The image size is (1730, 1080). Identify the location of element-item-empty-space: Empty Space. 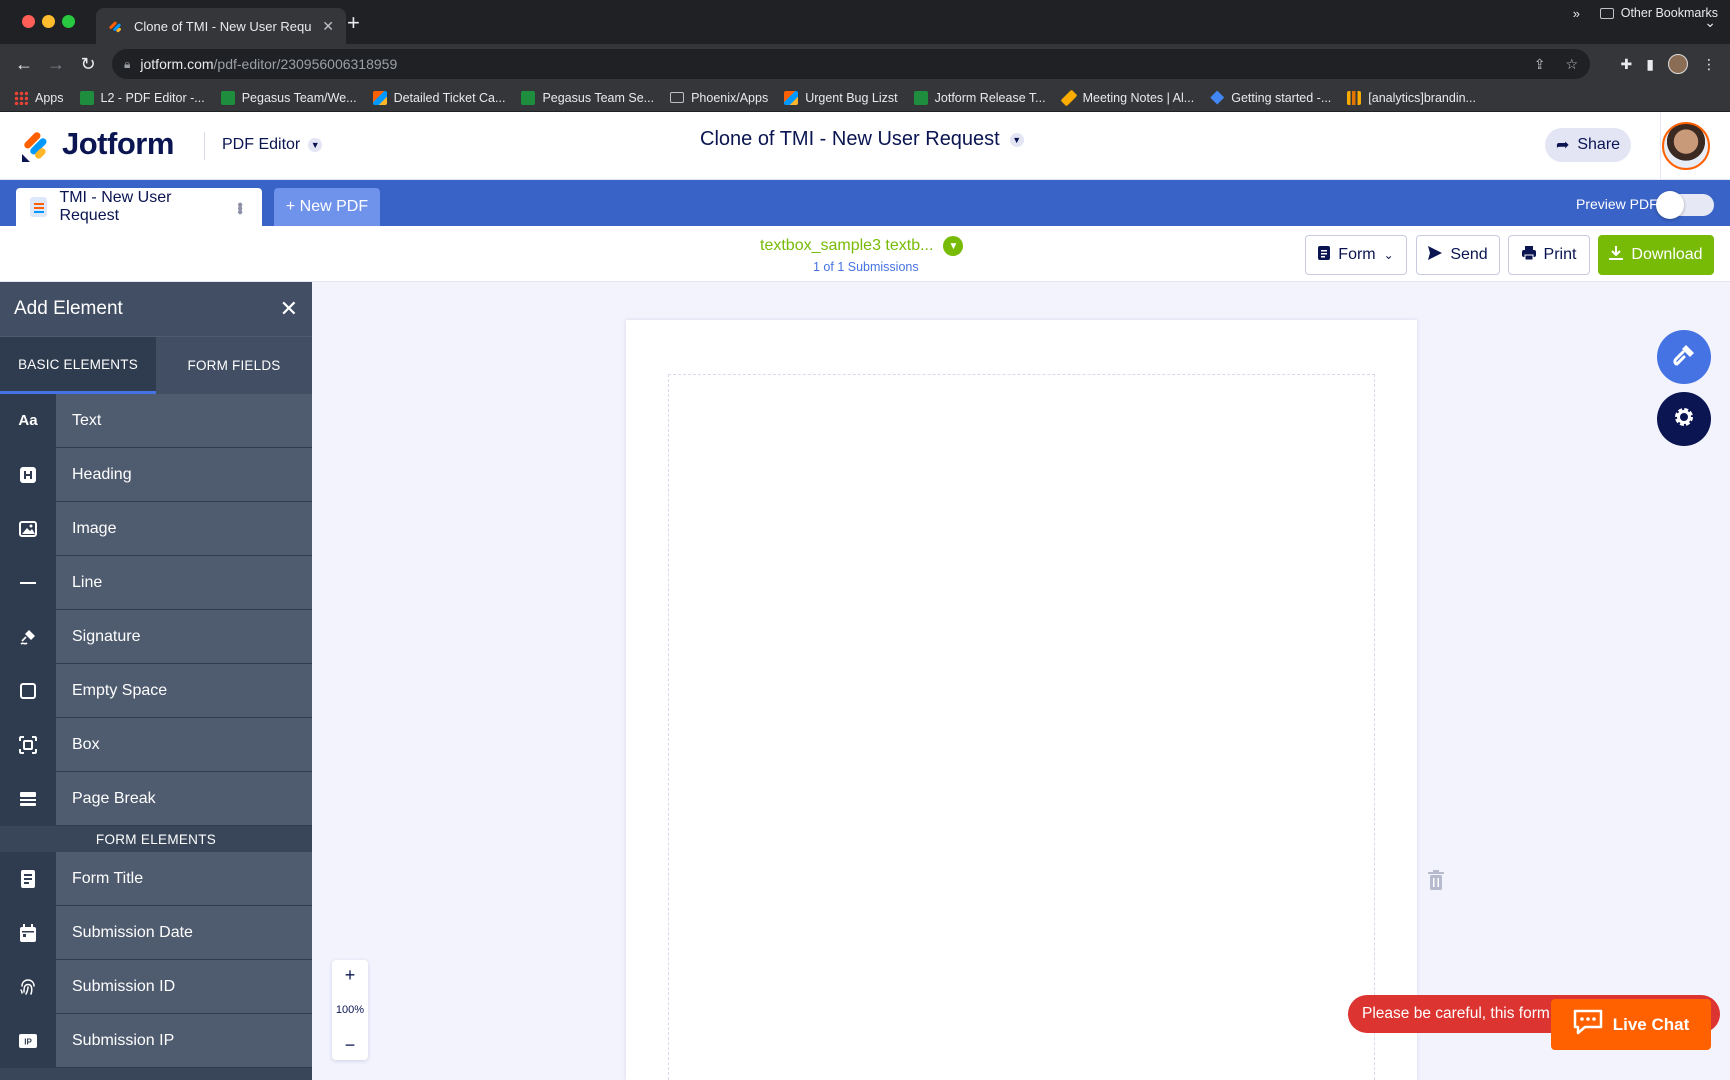
(156, 691).